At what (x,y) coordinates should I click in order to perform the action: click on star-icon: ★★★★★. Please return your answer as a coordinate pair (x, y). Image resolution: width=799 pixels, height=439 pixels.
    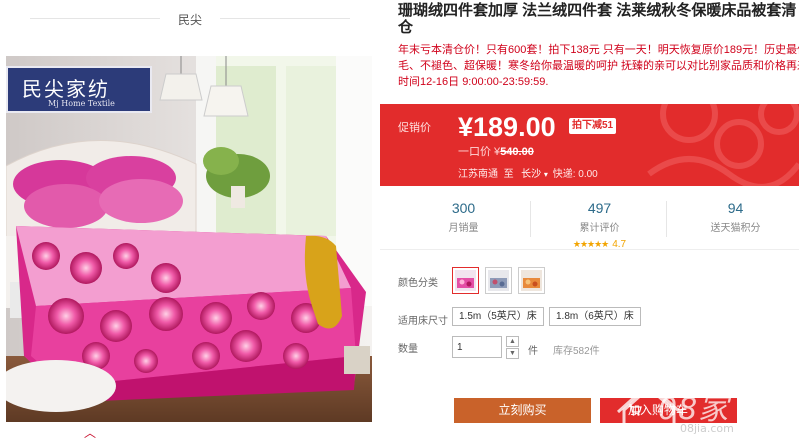
    Looking at the image, I should click on (590, 244).